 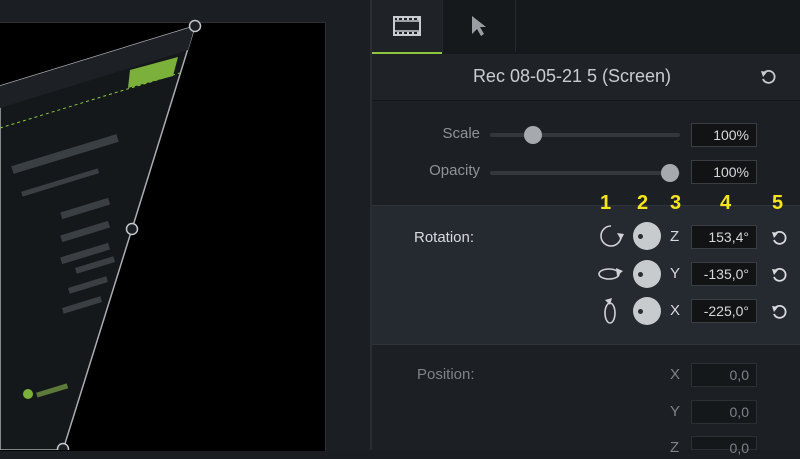 I want to click on position-z-axis-label: Z, so click(x=675, y=447).